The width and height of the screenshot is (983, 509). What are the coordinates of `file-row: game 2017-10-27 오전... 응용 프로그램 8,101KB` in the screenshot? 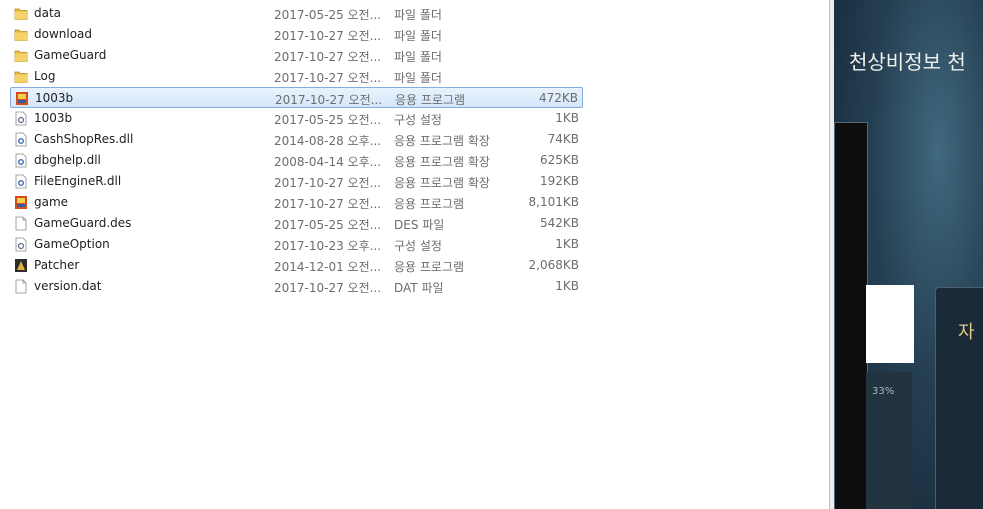 It's located at (296, 202).